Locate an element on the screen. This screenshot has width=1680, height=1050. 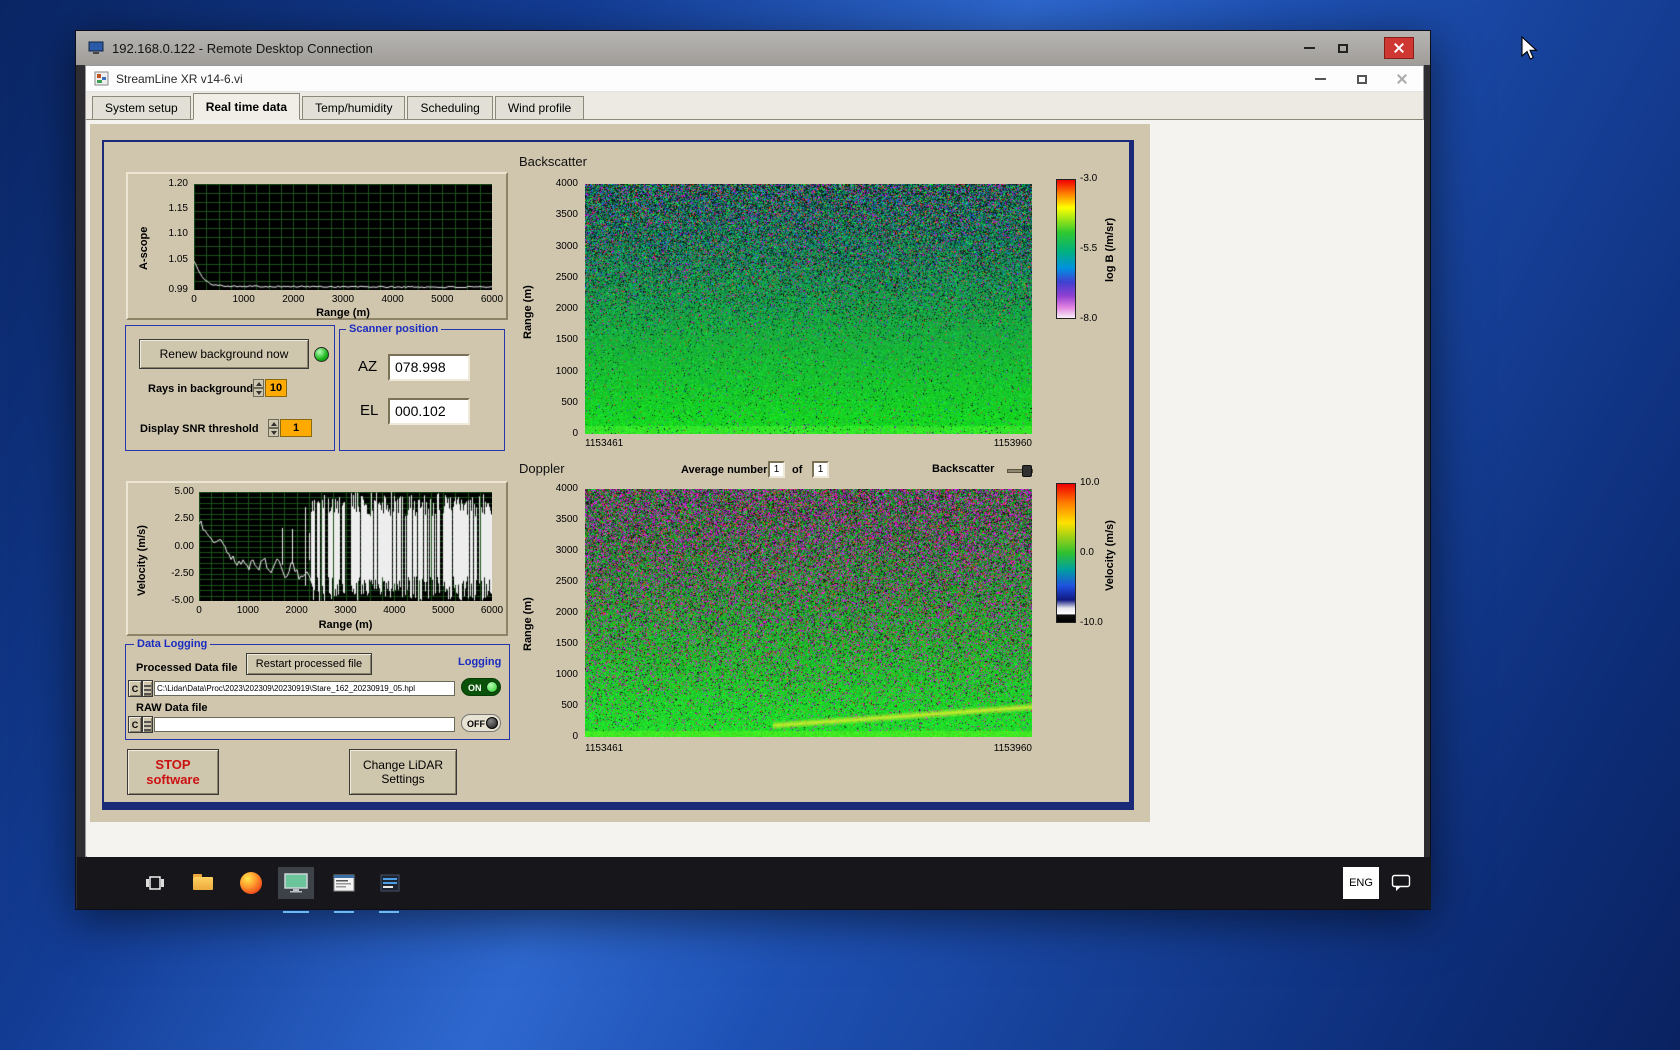
rdp-maximize-button is located at coordinates (1343, 48).